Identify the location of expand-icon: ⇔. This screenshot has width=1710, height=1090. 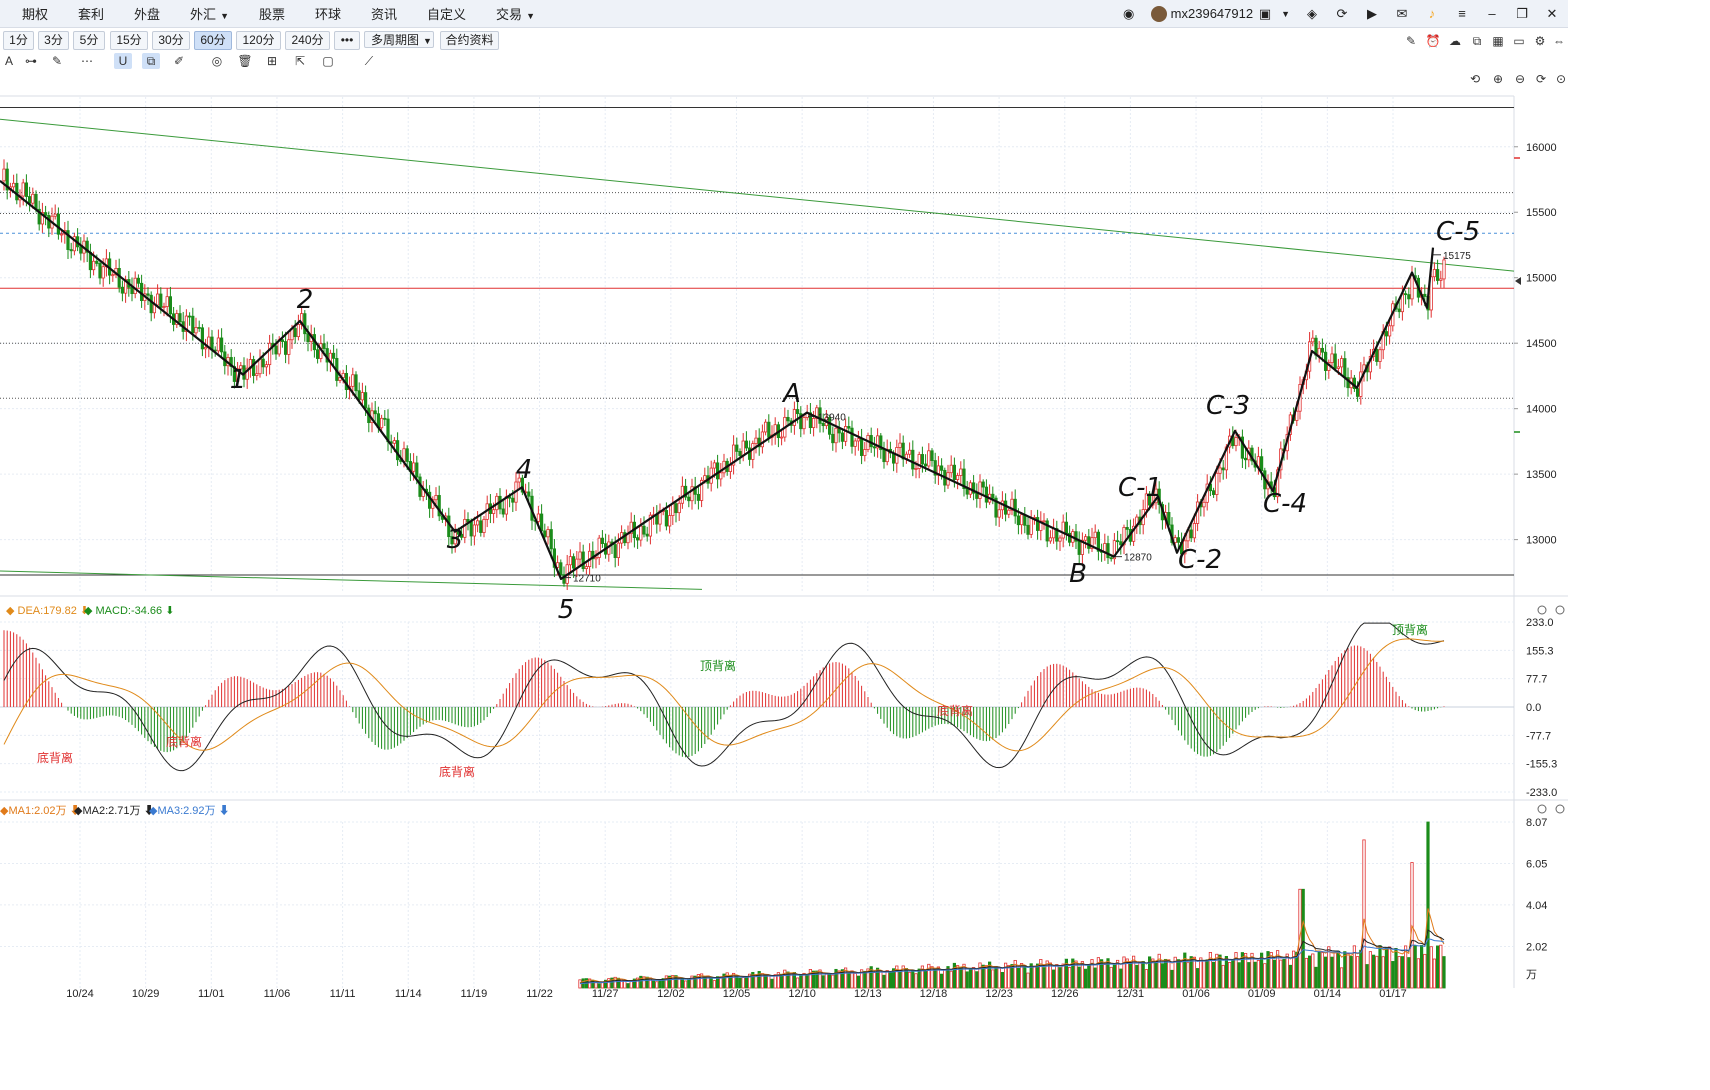
(1559, 41).